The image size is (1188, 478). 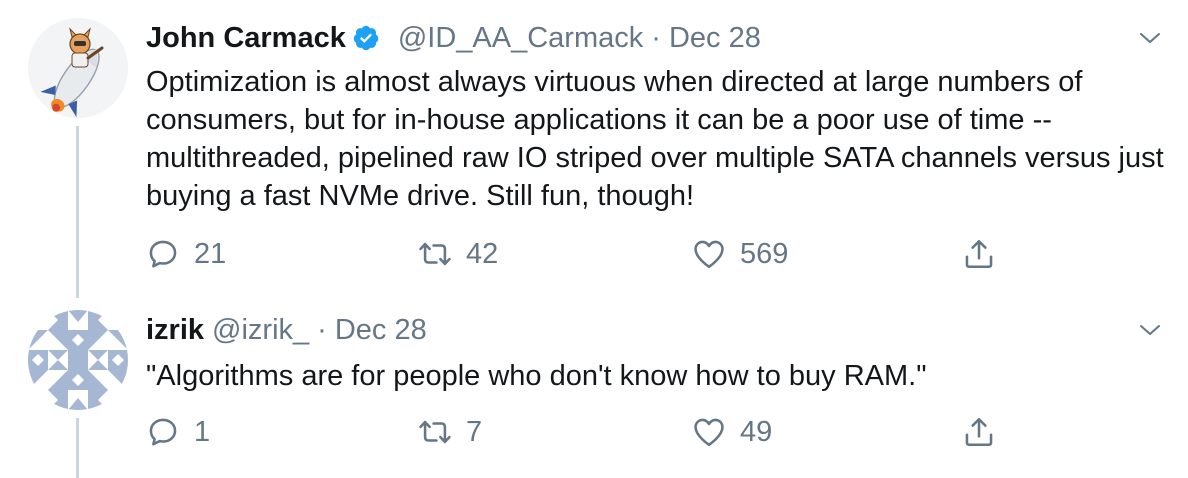 I want to click on like-button: 569, so click(x=740, y=254).